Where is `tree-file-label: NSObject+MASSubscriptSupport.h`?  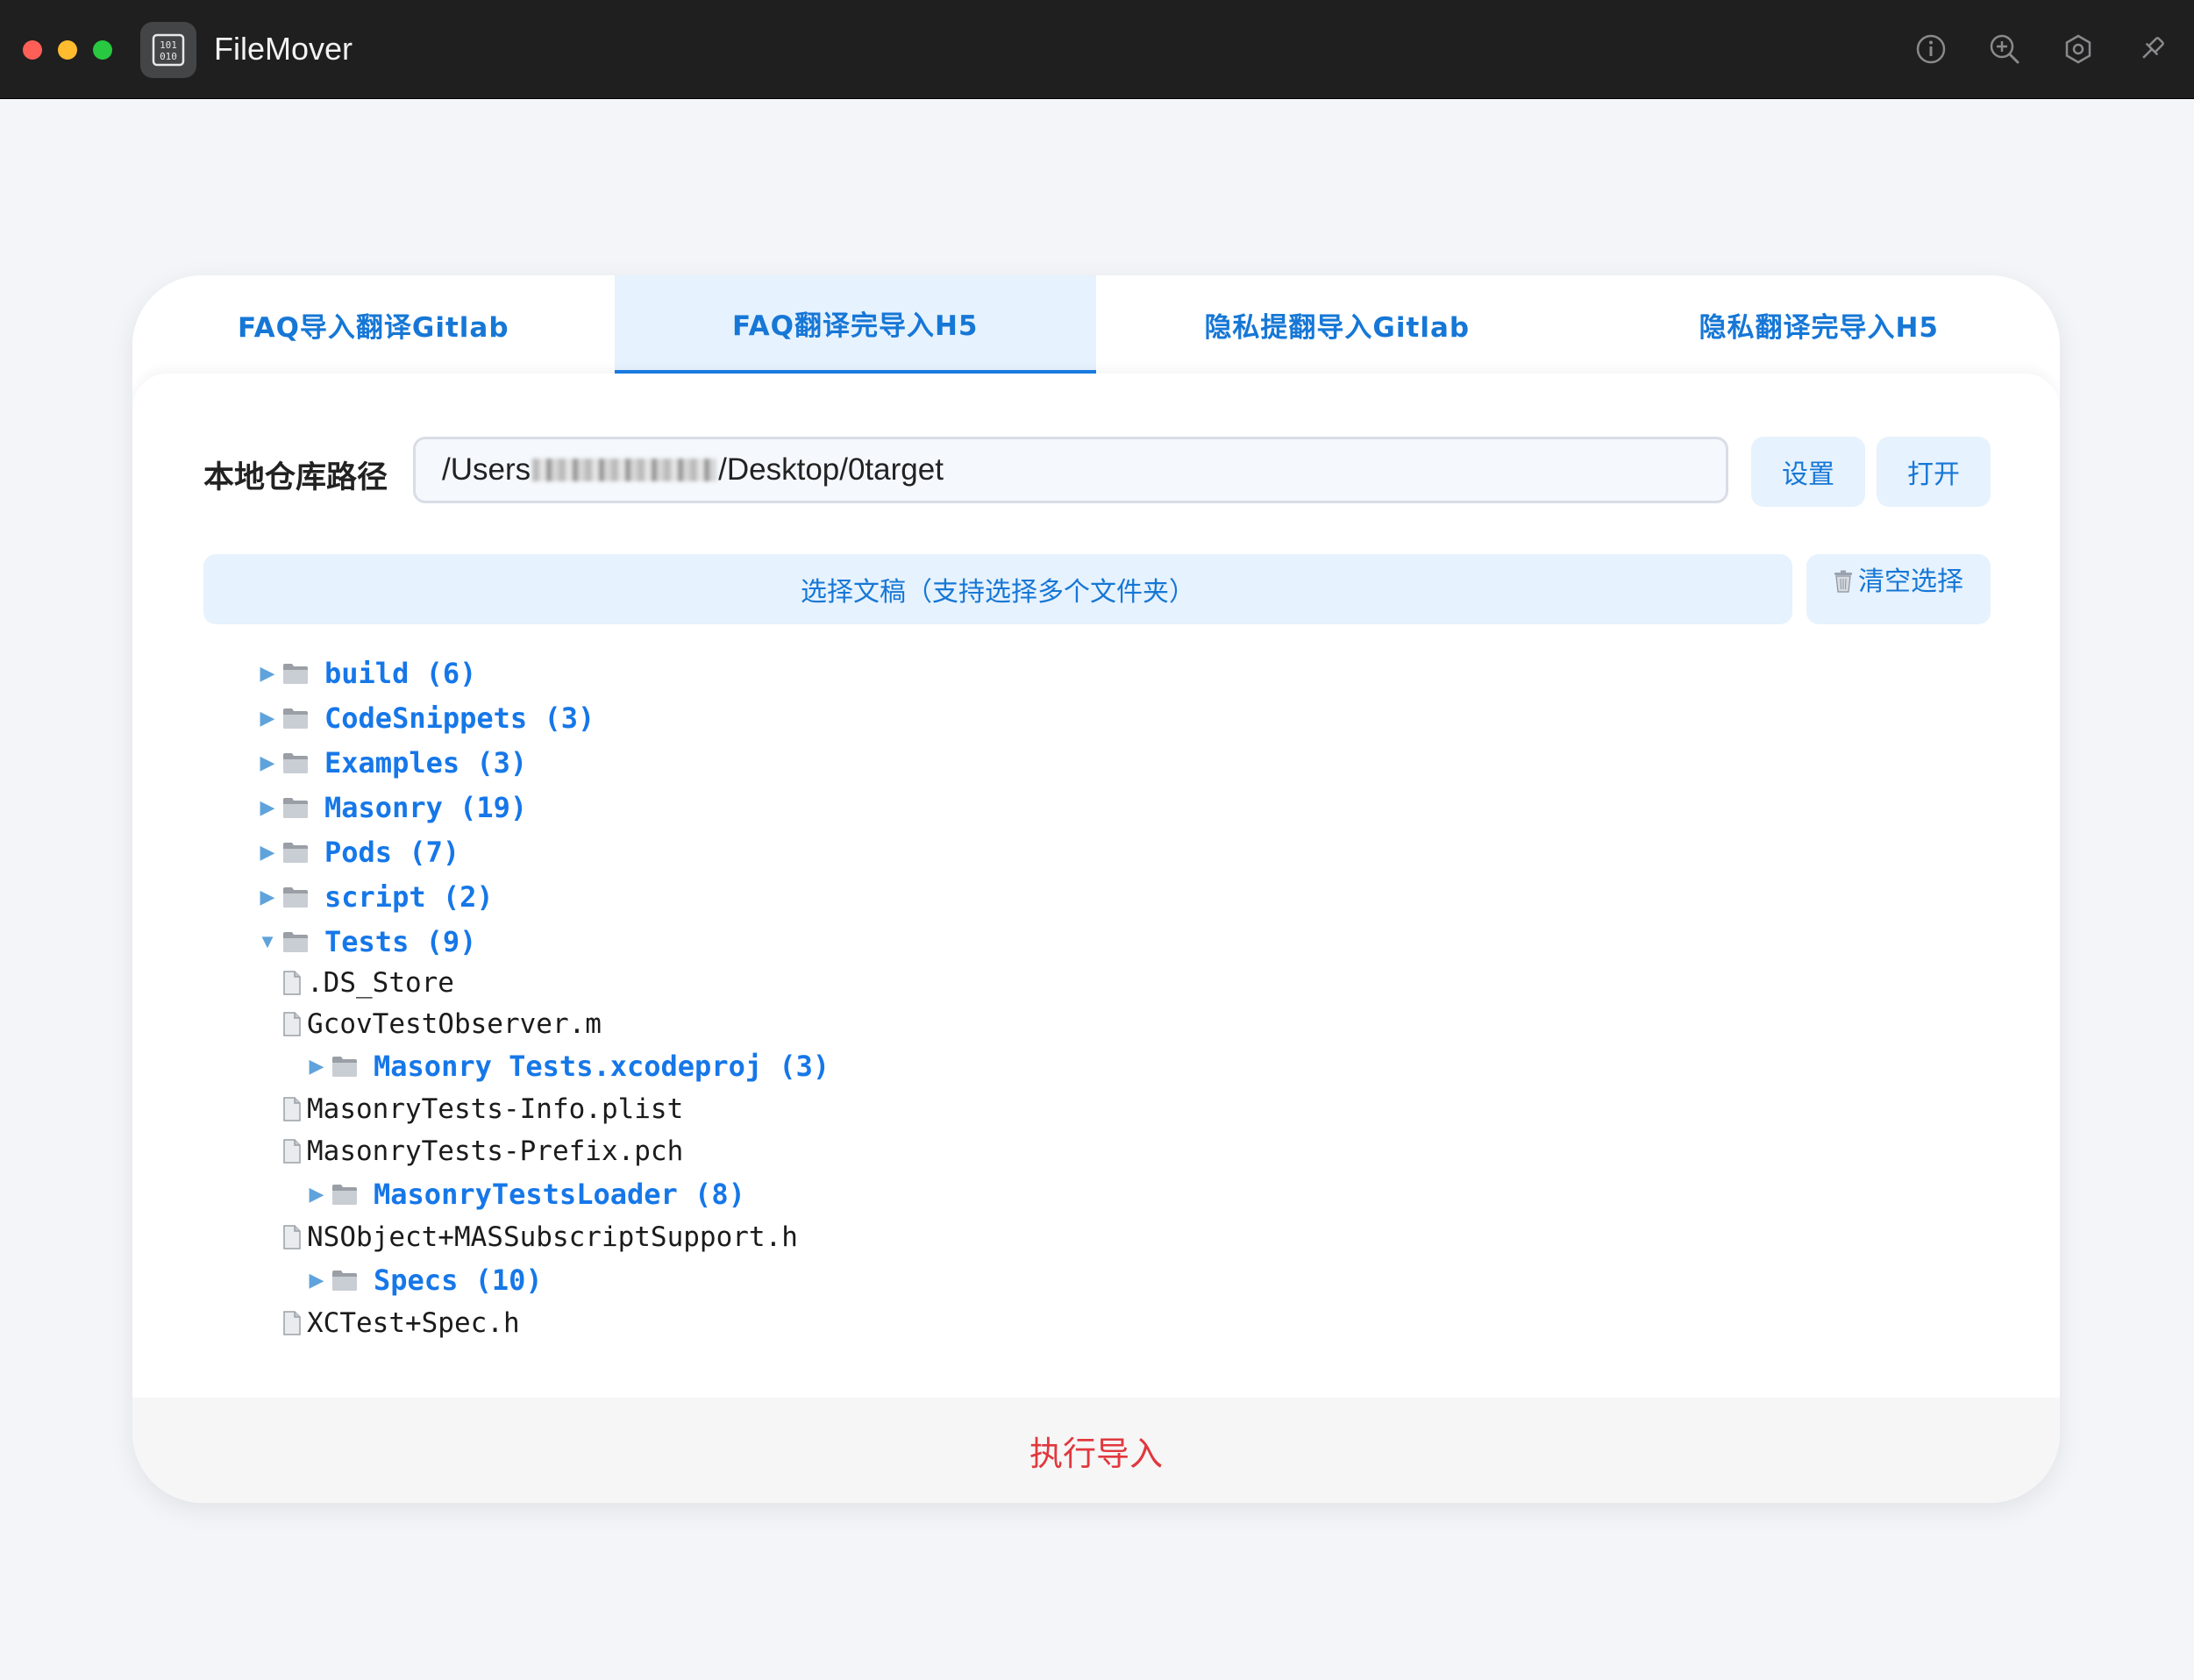 tree-file-label: NSObject+MASSubscriptSupport.h is located at coordinates (553, 1237).